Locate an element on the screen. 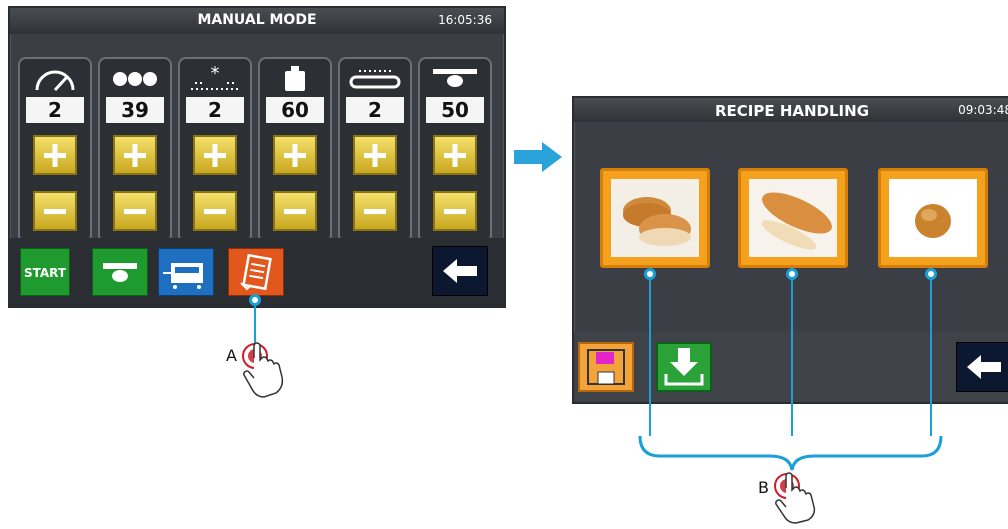  callout-dot-b3 is located at coordinates (931, 274).